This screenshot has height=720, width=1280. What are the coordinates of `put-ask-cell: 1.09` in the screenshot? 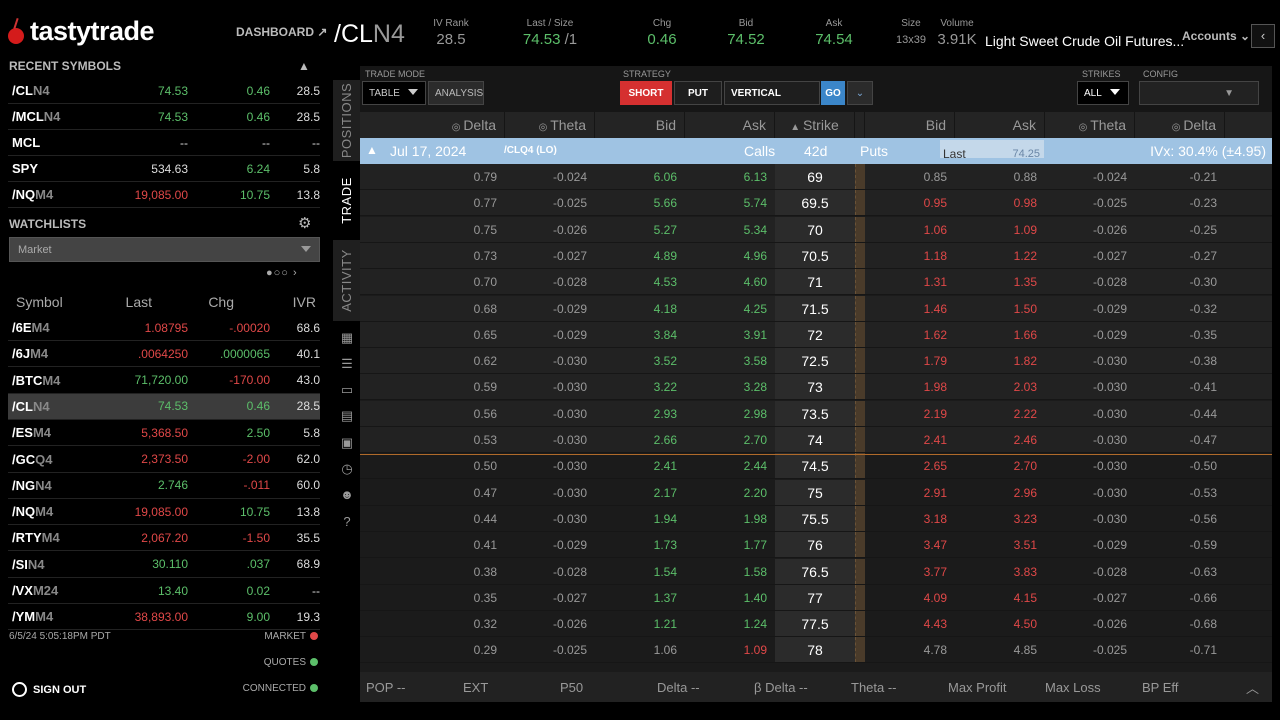 It's located at (1000, 229).